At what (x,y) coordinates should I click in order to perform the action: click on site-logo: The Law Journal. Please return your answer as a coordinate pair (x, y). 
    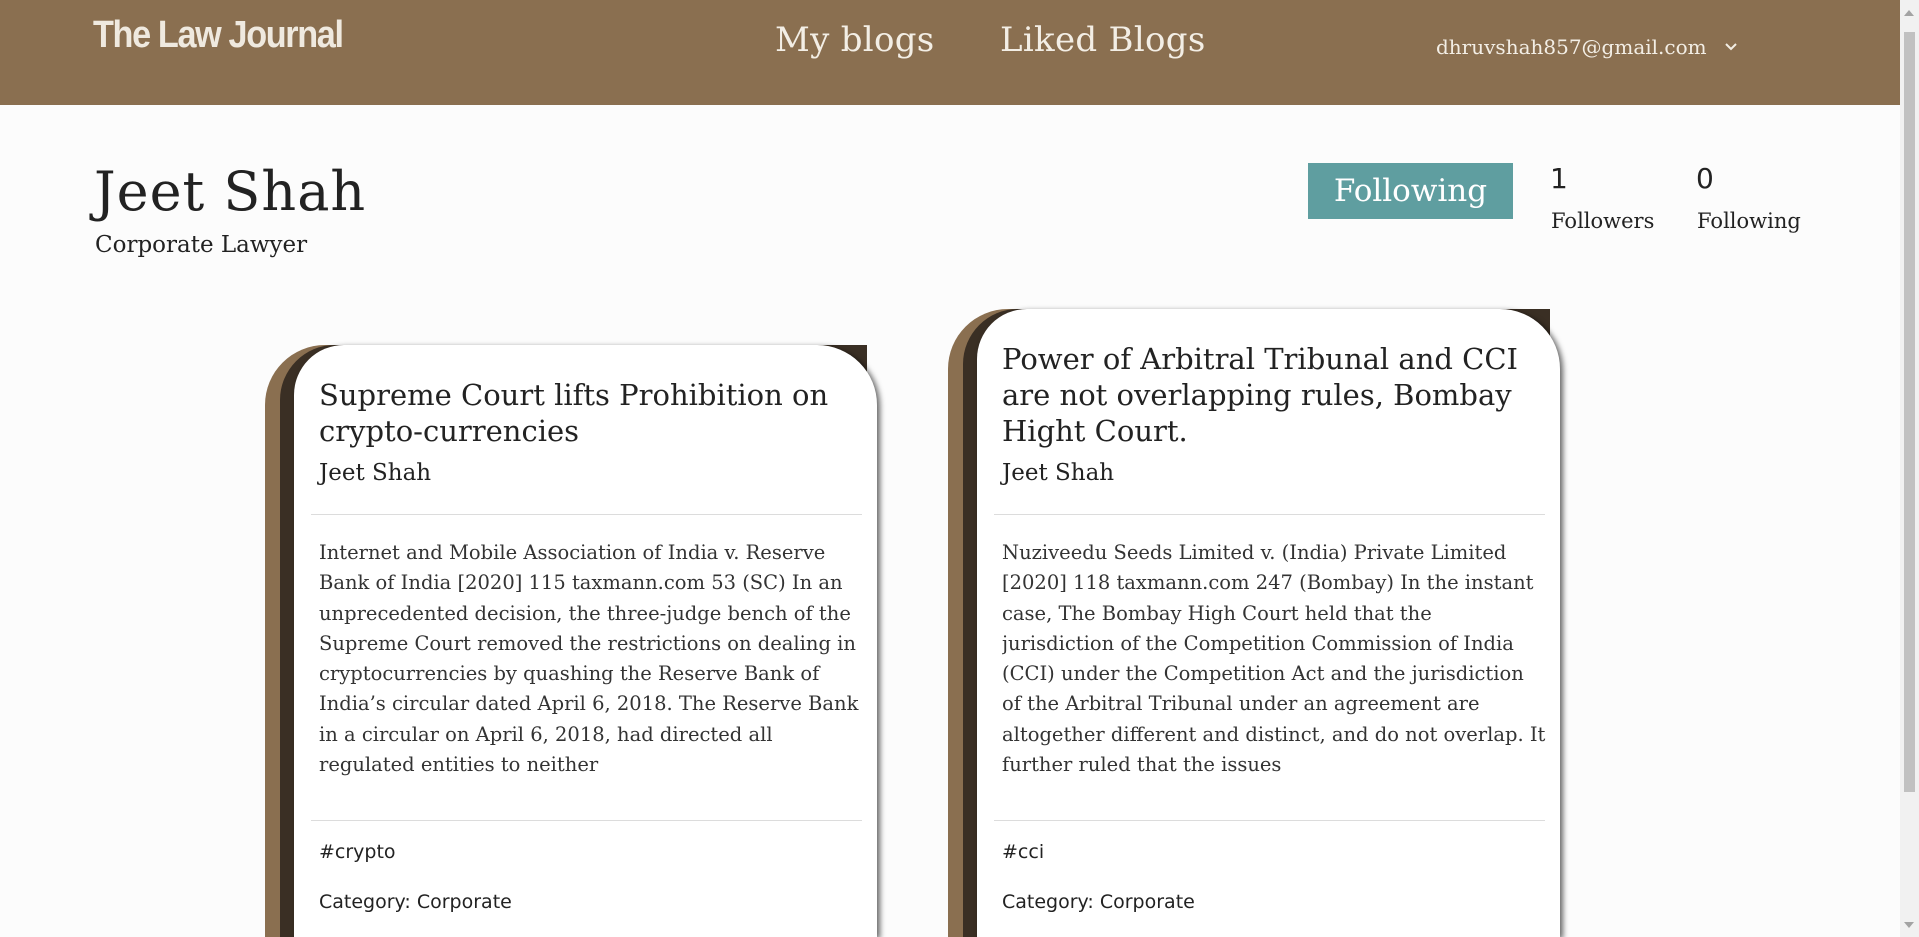
    Looking at the image, I should click on (218, 35).